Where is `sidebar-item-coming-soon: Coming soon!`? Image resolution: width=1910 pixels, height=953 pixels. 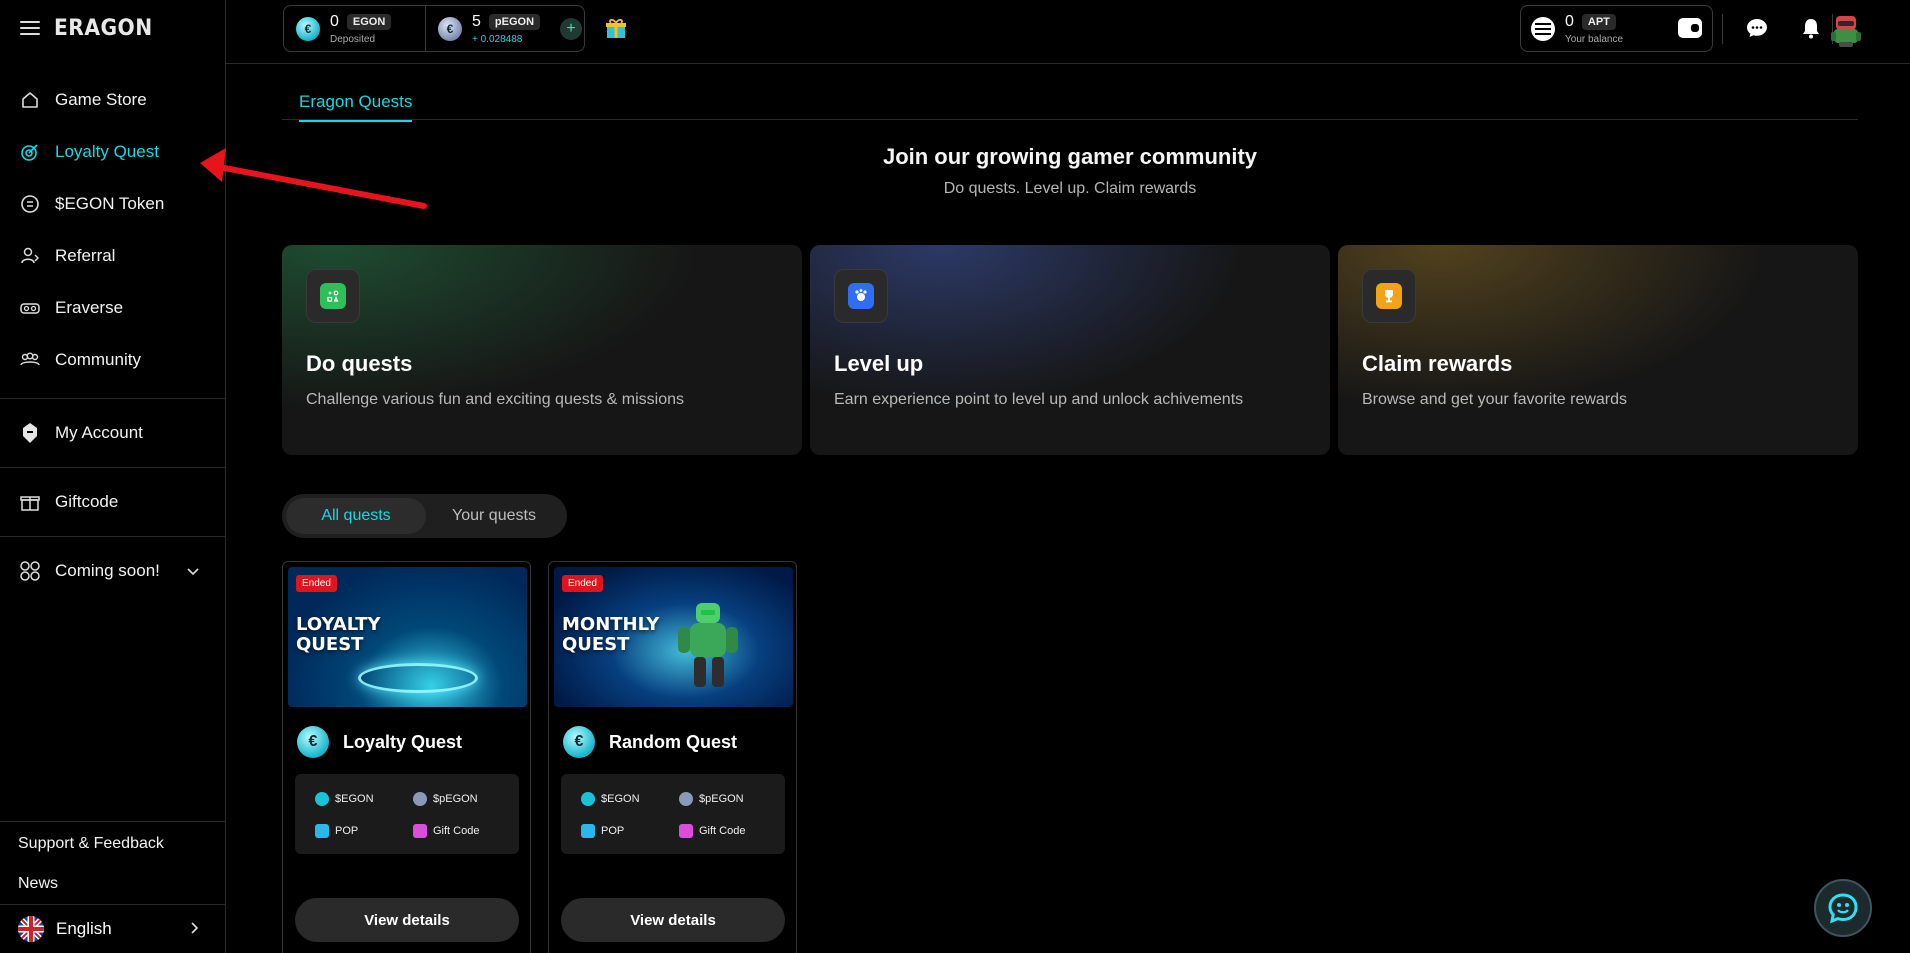
sidebar-item-coming-soon: Coming soon! is located at coordinates (112, 571).